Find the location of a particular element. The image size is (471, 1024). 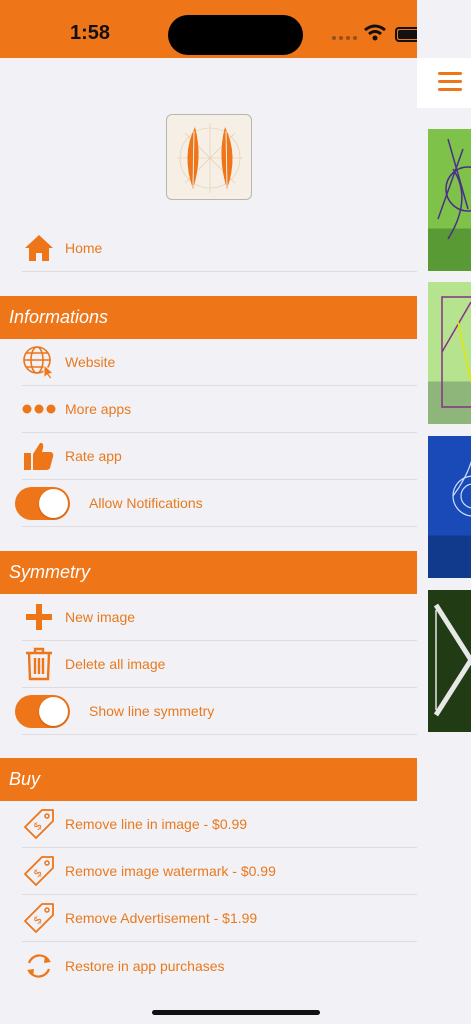

hamburger-menu-icon is located at coordinates (450, 82).